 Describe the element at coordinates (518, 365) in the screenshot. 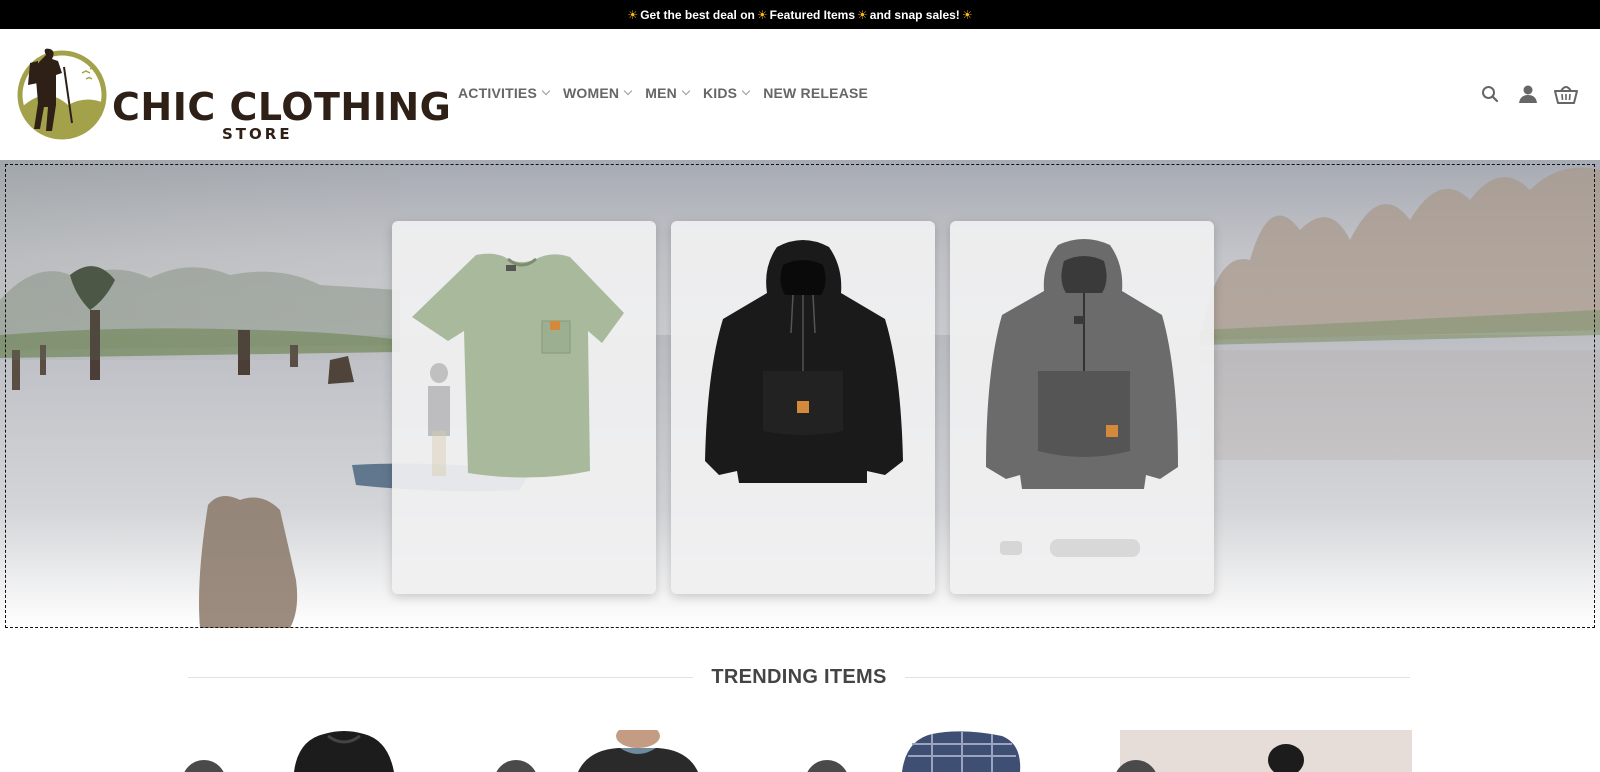

I see `green-tshirt-image` at that location.